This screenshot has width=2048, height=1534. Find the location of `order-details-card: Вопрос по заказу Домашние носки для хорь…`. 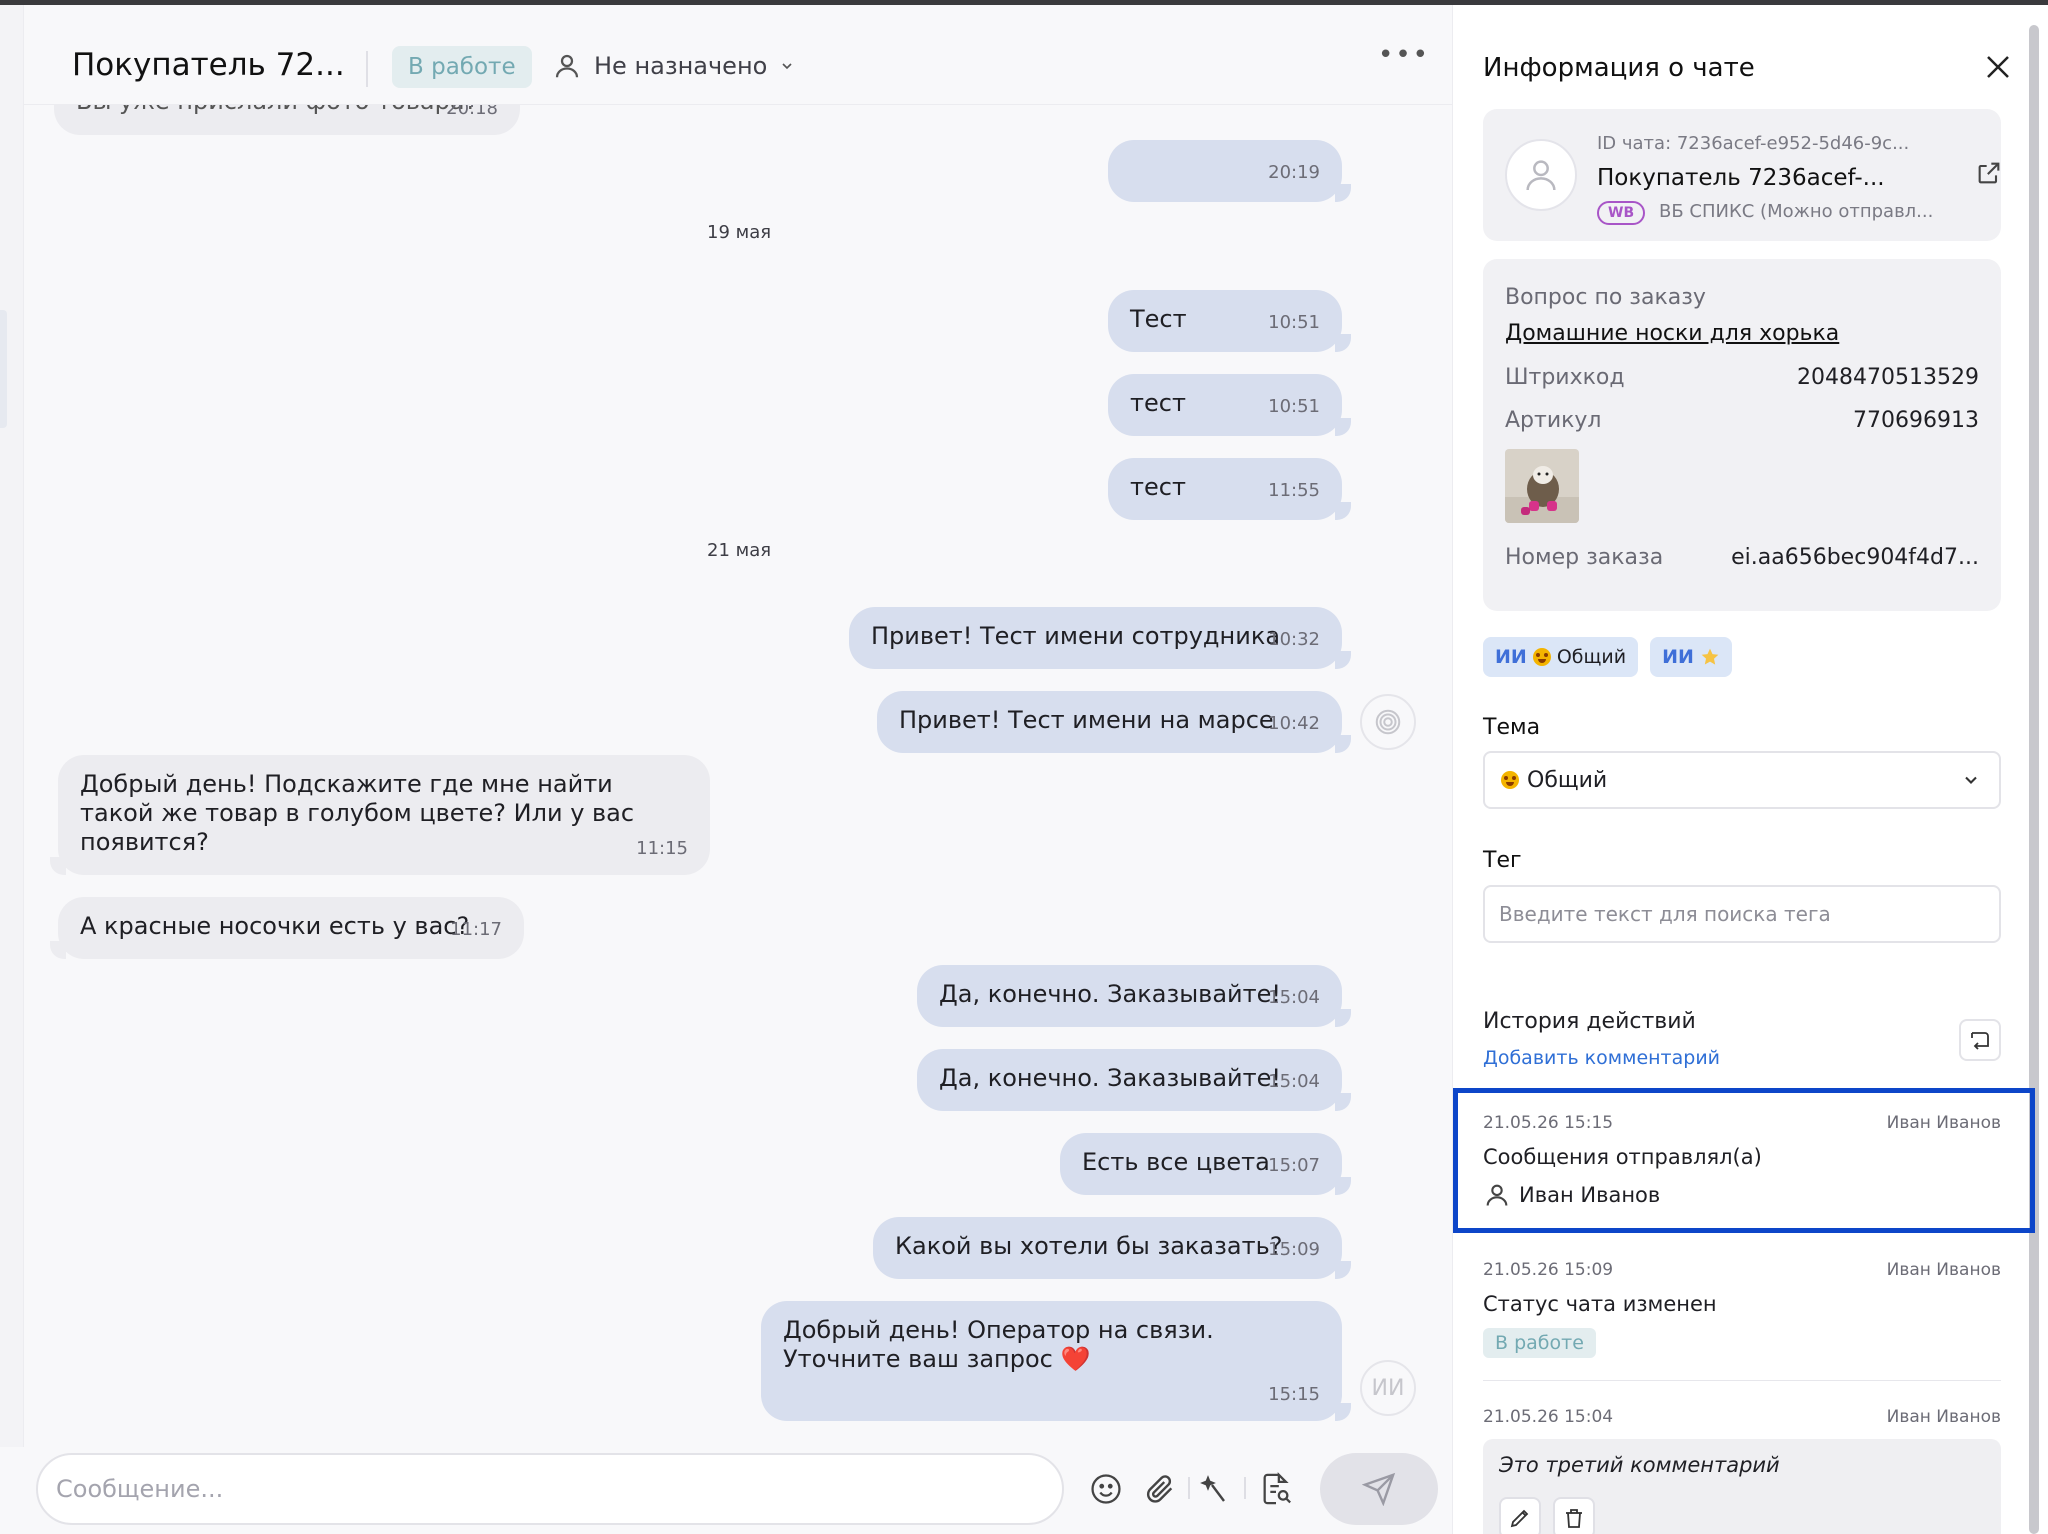

order-details-card: Вопрос по заказу Домашние носки для хорь… is located at coordinates (1742, 435).